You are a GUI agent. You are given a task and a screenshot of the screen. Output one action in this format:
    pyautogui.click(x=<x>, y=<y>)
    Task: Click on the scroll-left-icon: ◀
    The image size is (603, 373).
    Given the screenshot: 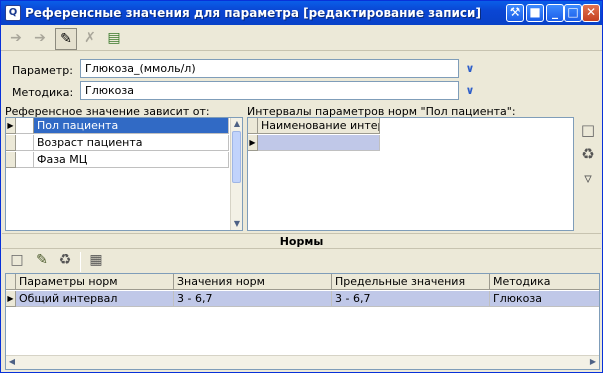 What is the action you would take?
    pyautogui.click(x=12, y=362)
    